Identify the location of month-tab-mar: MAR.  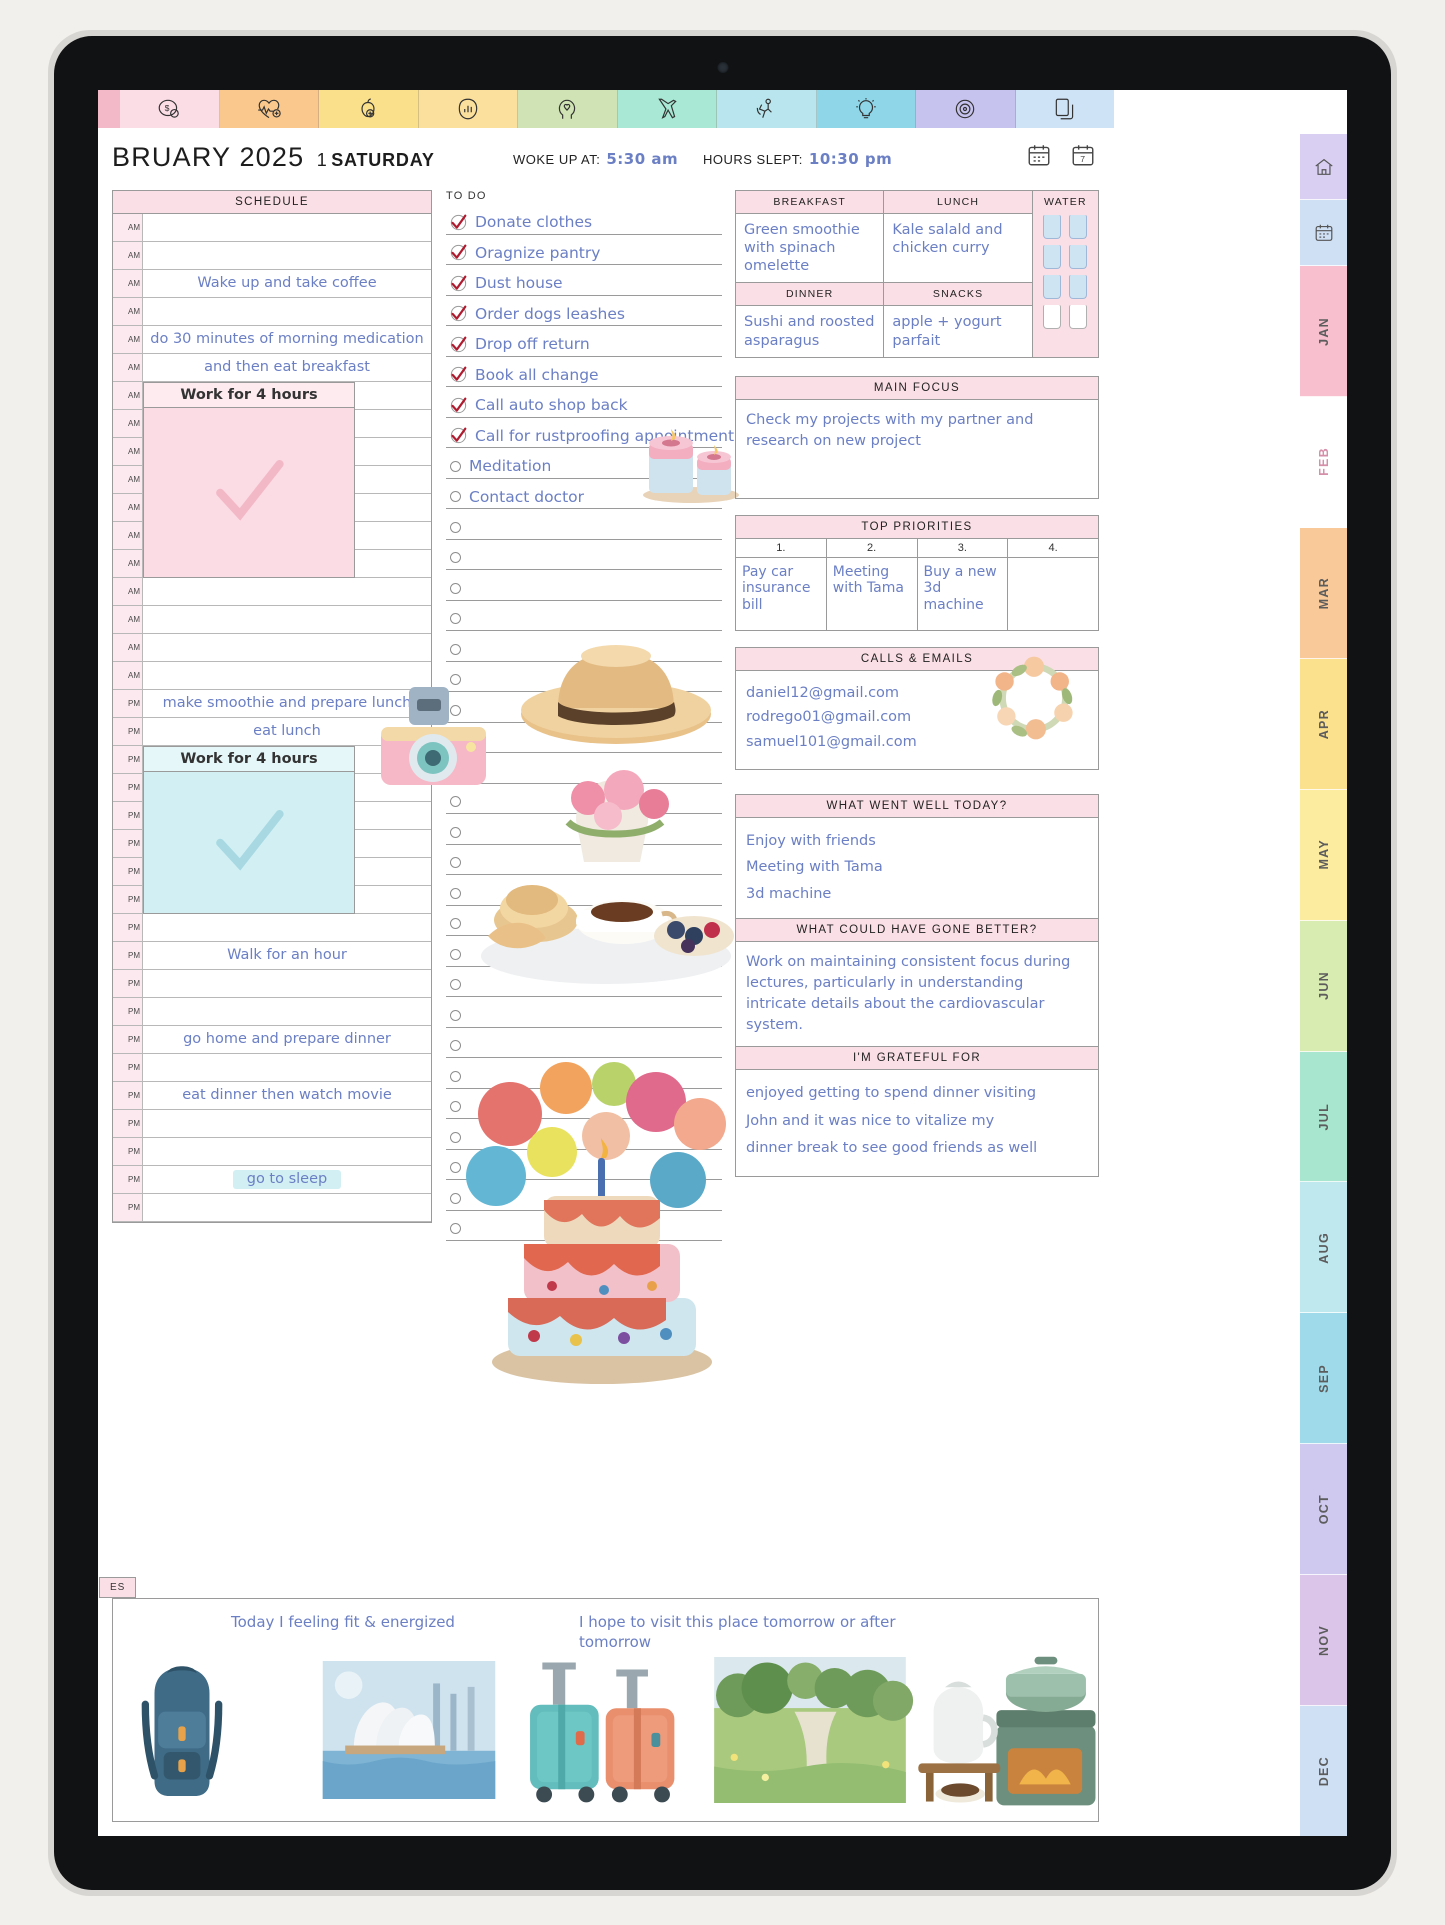
(1323, 593).